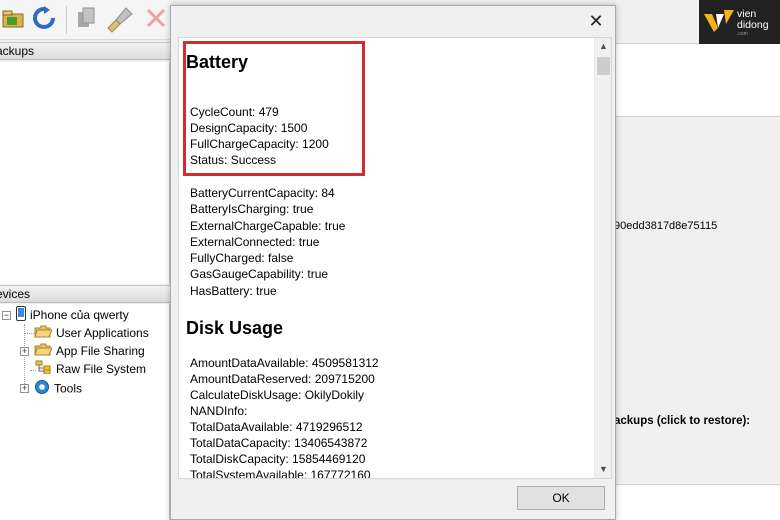 This screenshot has width=780, height=520. I want to click on ok-button: OK, so click(561, 498).